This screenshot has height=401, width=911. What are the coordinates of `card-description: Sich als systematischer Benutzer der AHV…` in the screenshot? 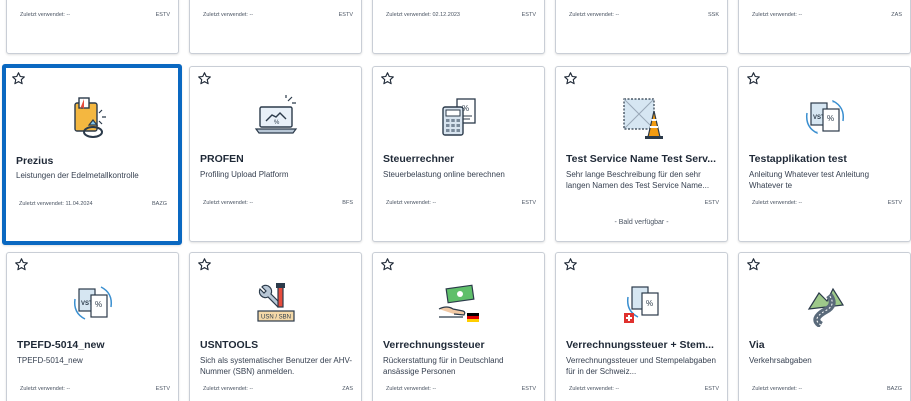 It's located at (276, 366).